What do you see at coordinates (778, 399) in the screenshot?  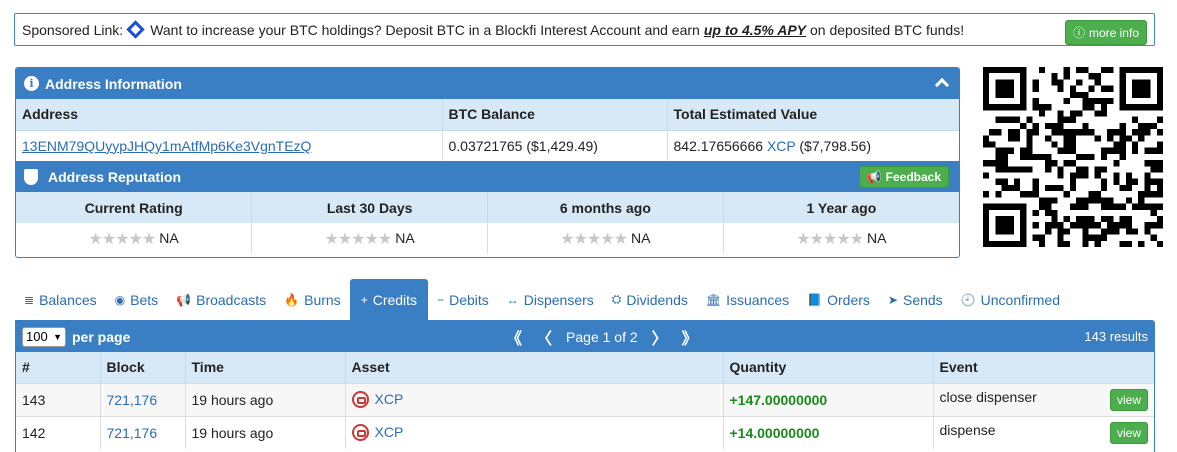 I see `row-quantity: +147.00000000` at bounding box center [778, 399].